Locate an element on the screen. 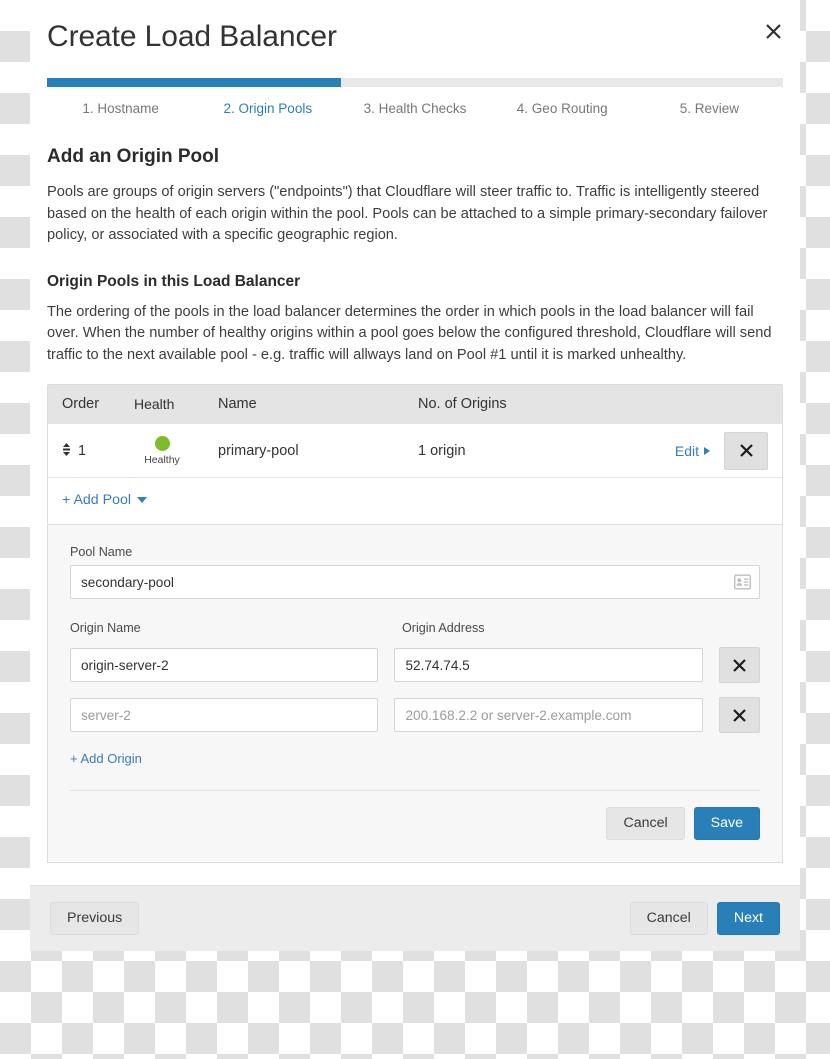 The height and width of the screenshot is (1059, 830). step-health-checks: 3. Health Checks is located at coordinates (414, 108).